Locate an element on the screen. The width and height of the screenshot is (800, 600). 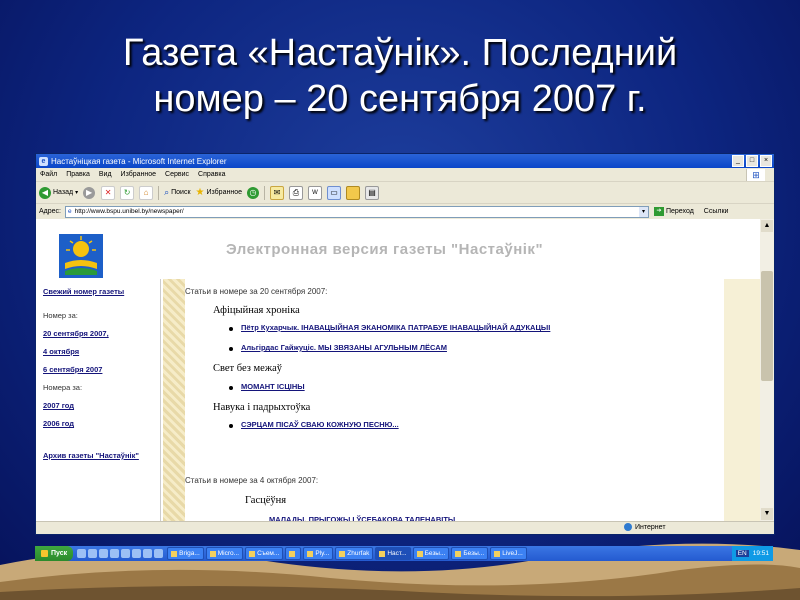
slide-title-line1: Газета «Настаўнік». Последний is located at coordinates (400, 53).